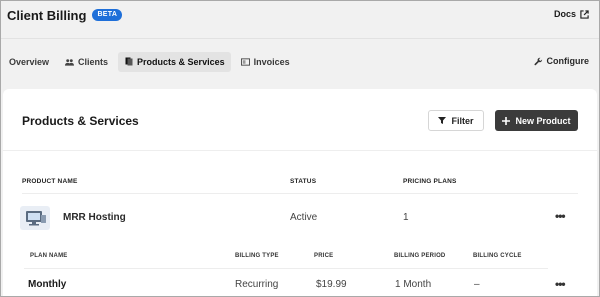  I want to click on new-product-button: New Product, so click(536, 120).